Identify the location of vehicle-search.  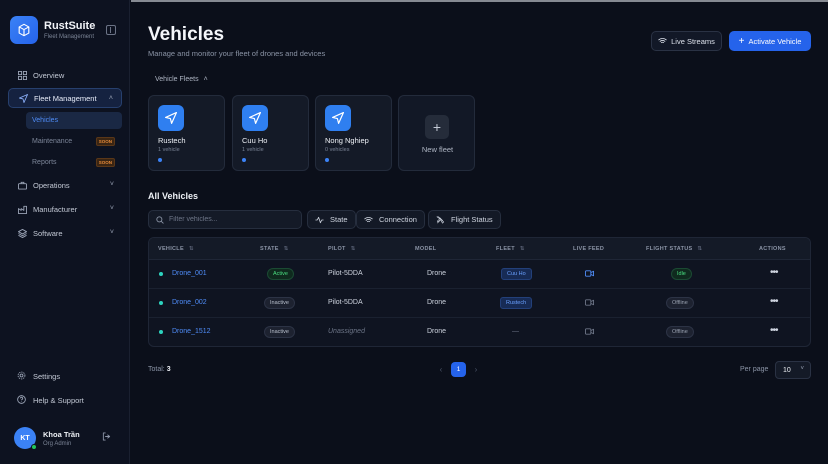
(225, 219).